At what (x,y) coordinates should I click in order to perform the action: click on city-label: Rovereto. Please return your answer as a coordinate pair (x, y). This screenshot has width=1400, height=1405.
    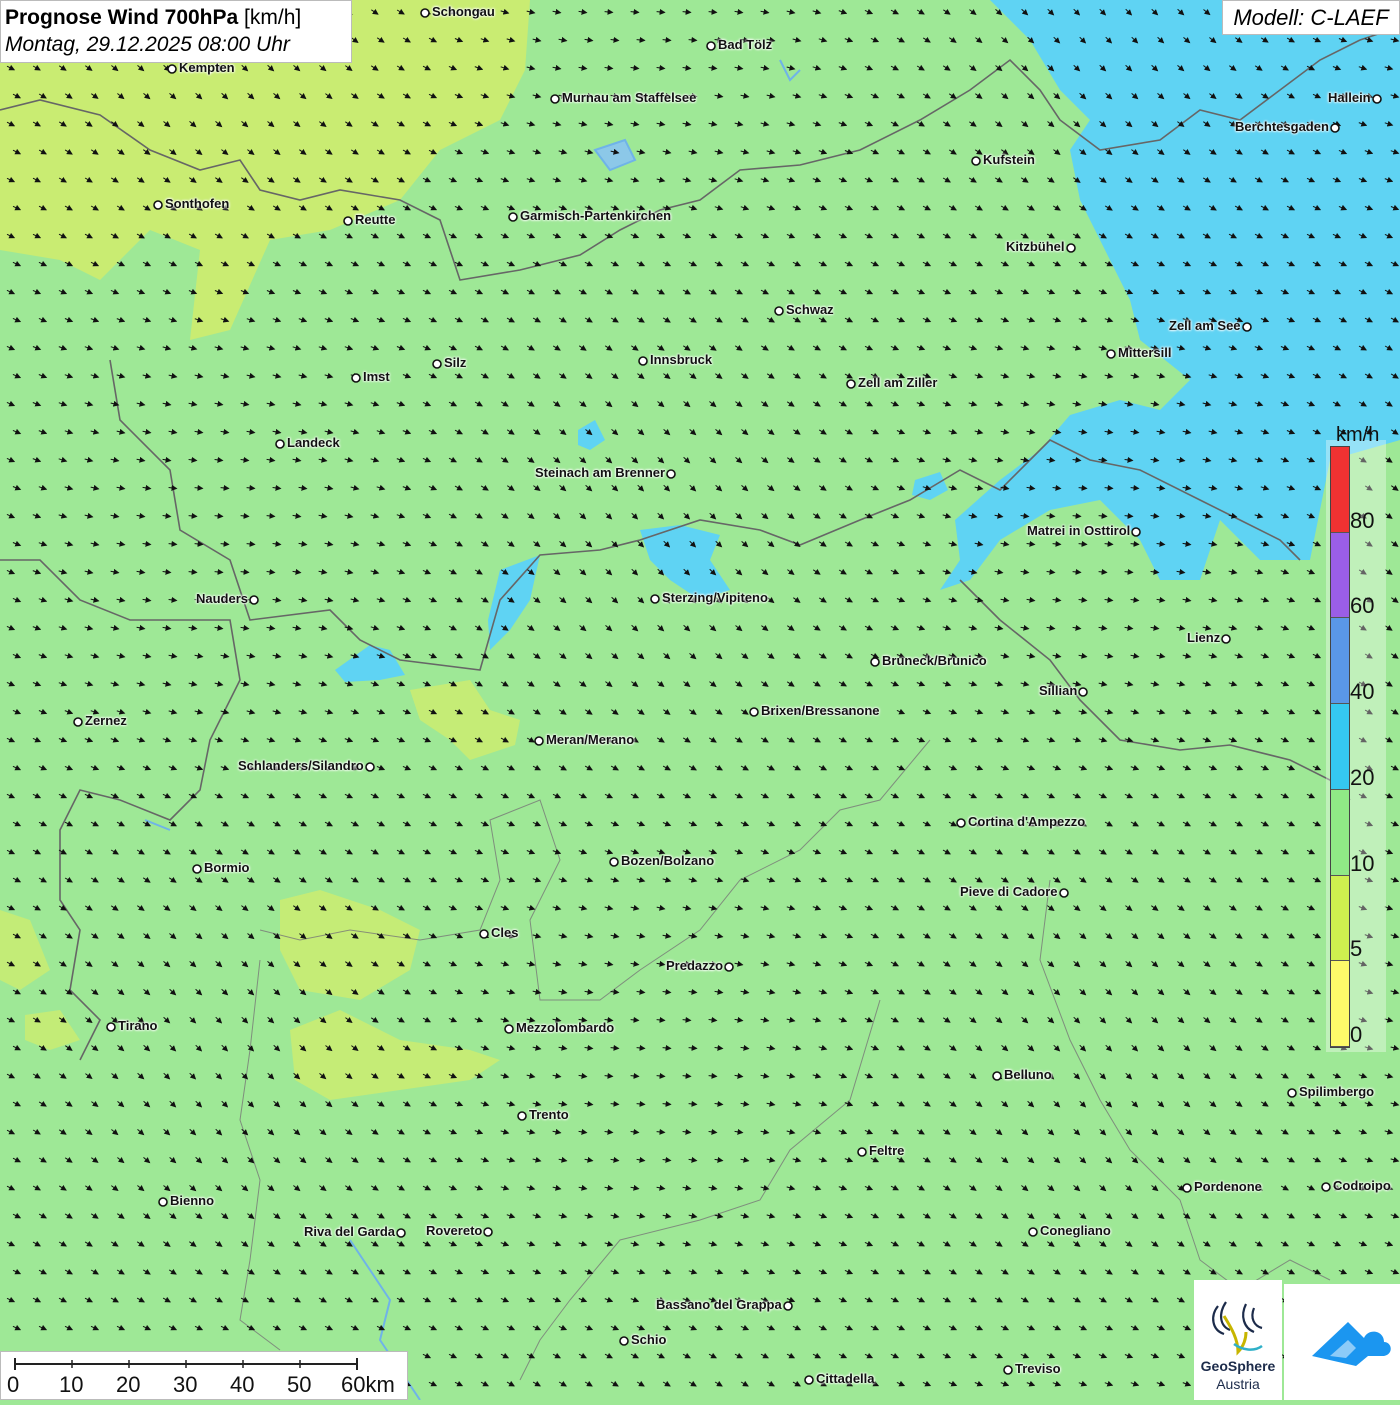
    Looking at the image, I should click on (454, 1230).